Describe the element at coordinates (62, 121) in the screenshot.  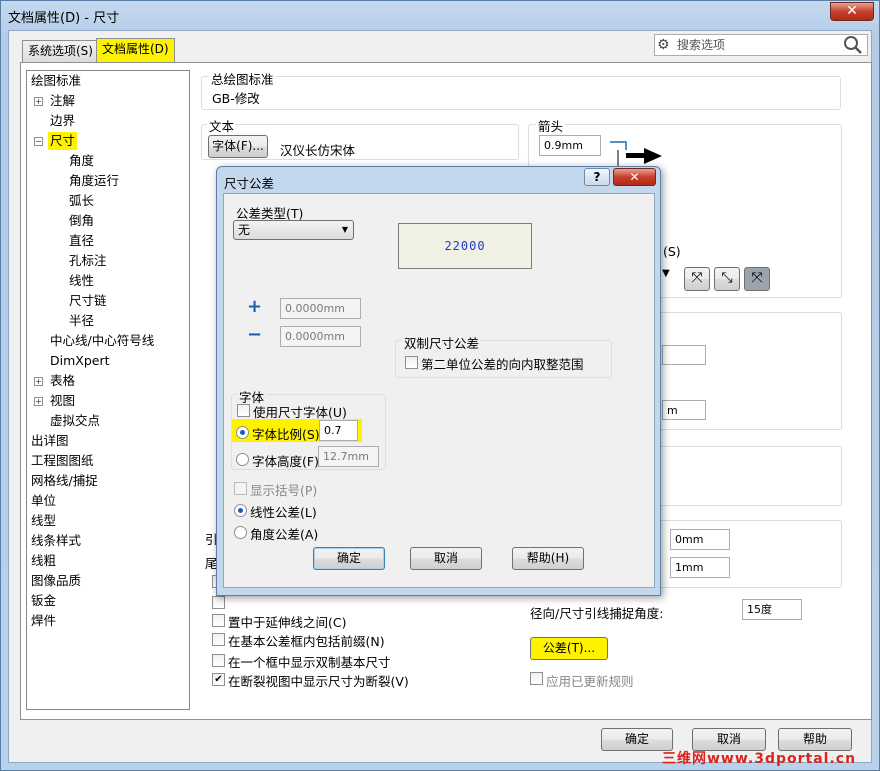
I see `tree-item: 边界` at that location.